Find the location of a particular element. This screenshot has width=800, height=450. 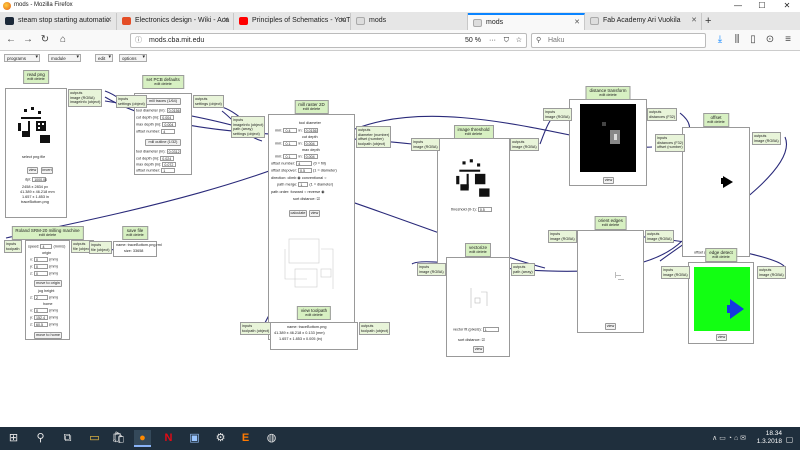

reader-icon: ⊙ is located at coordinates (770, 40).